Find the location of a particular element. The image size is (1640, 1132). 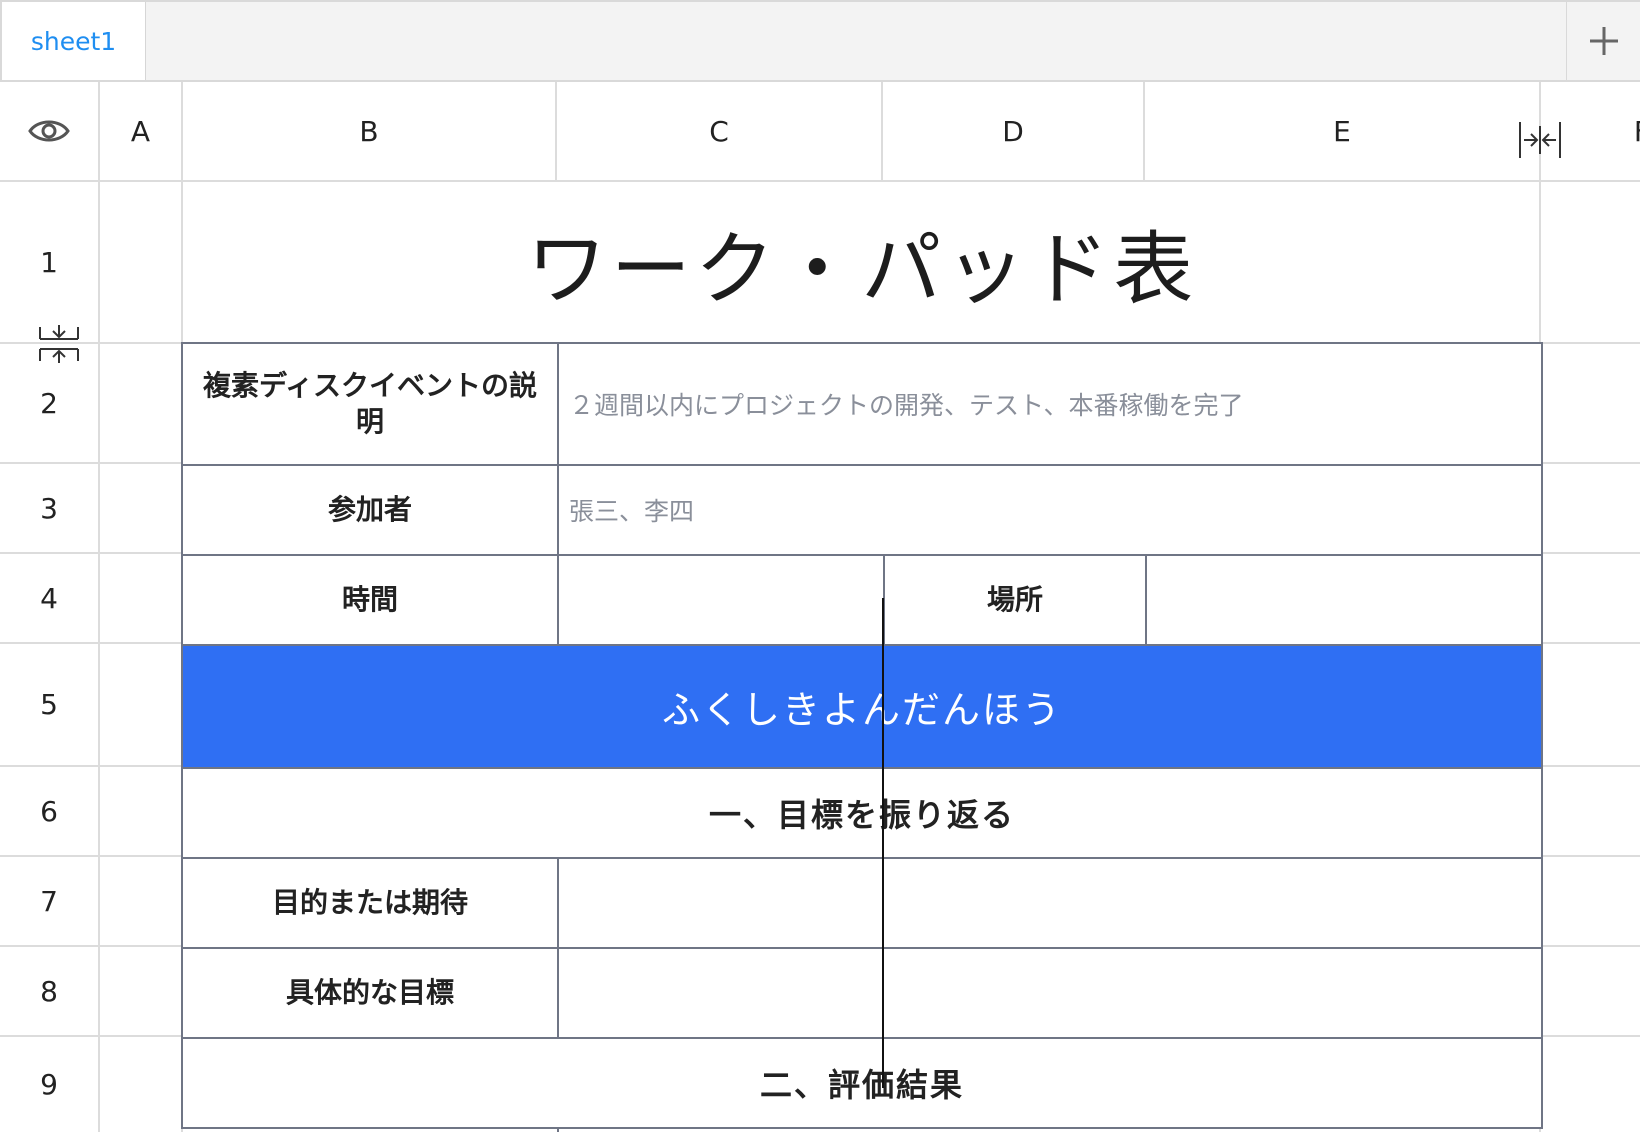

time-value is located at coordinates (721, 600).